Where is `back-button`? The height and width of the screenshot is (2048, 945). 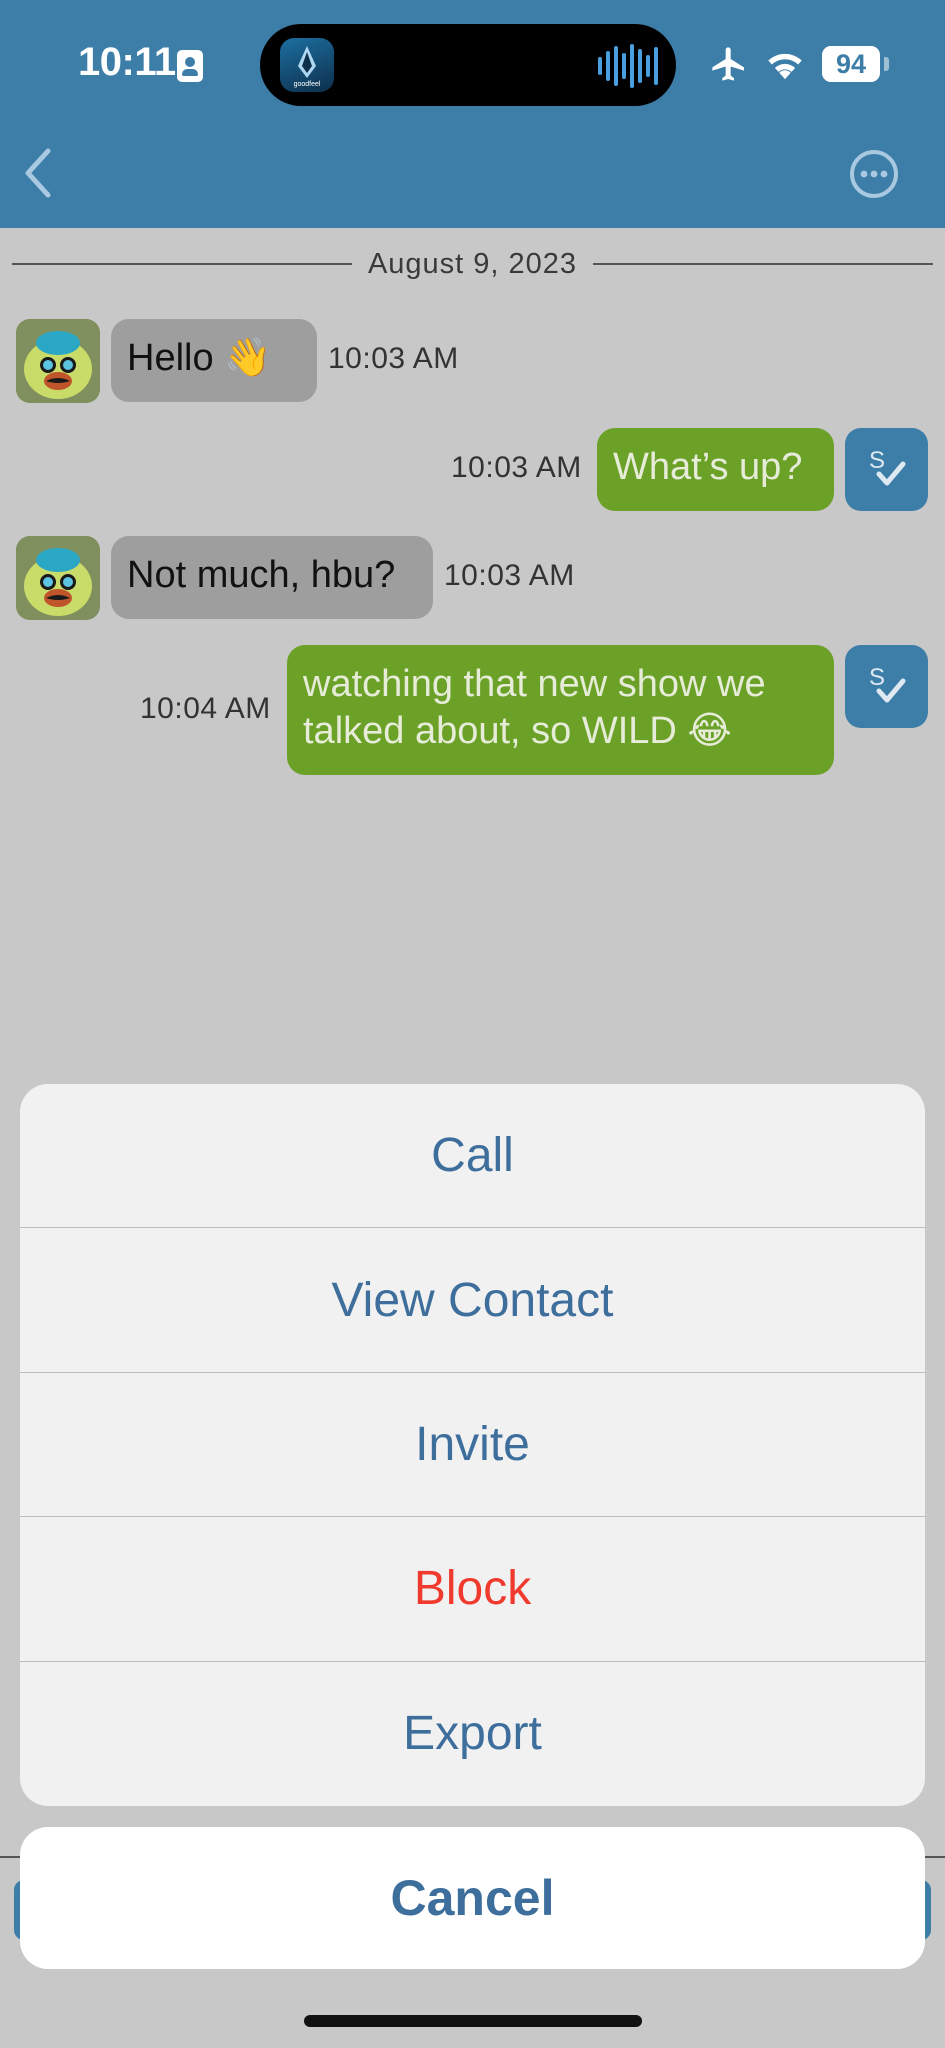 back-button is located at coordinates (38, 173).